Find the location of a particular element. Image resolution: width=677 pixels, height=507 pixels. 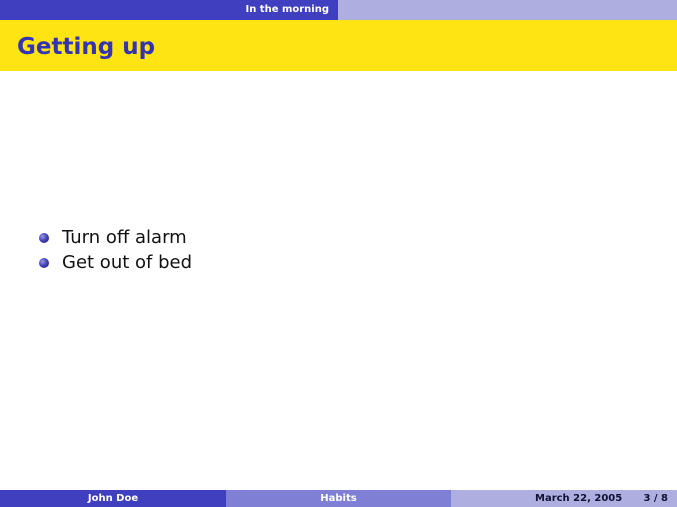

list-item-text: Turn off alarm is located at coordinates (124, 237).